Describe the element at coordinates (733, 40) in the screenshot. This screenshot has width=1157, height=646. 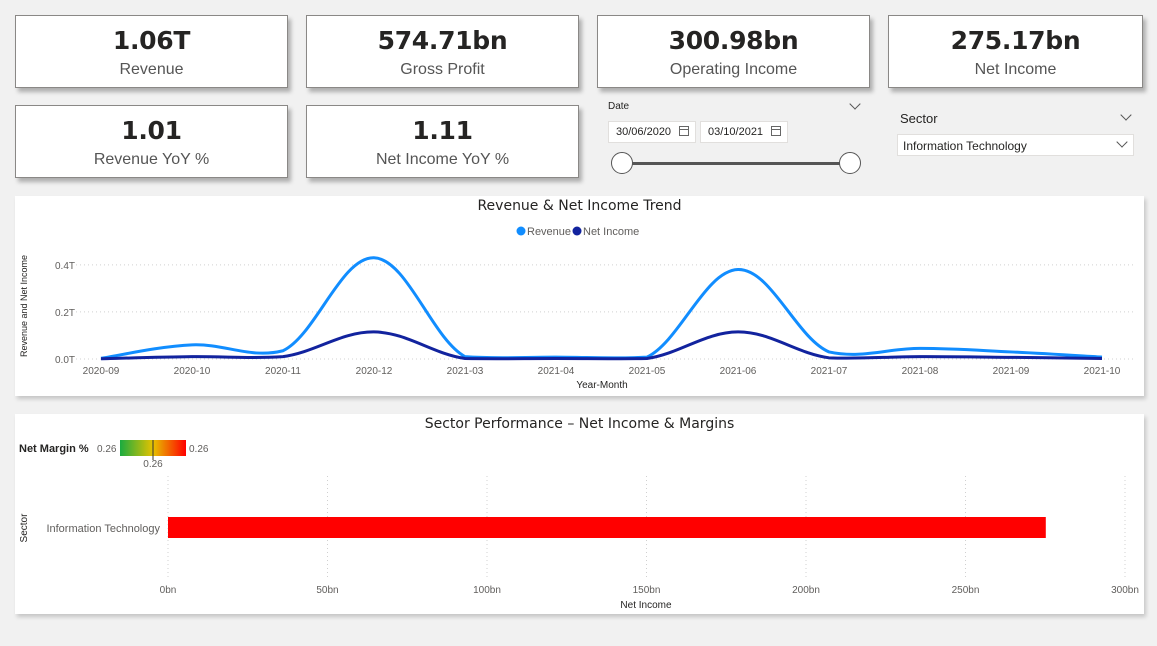
I see `kpi-value: 300.98bn` at that location.